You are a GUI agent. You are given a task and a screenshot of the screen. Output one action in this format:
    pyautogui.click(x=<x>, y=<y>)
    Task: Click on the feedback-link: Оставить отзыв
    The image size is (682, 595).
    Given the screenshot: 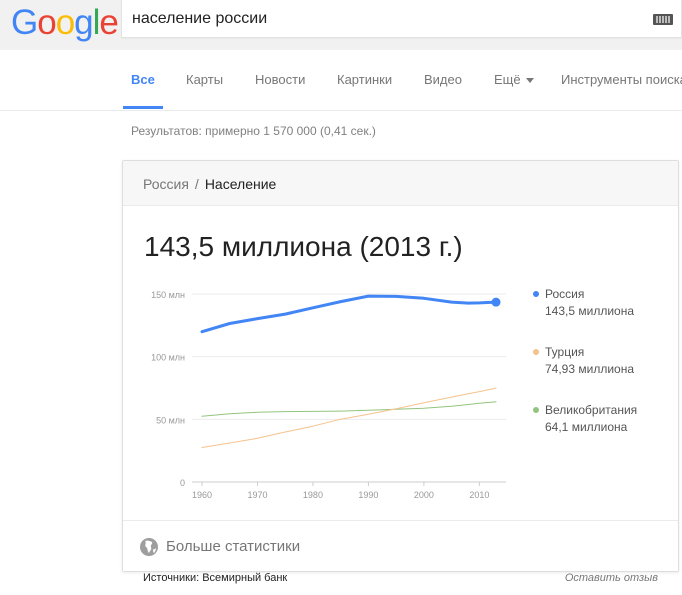 What is the action you would take?
    pyautogui.click(x=611, y=578)
    